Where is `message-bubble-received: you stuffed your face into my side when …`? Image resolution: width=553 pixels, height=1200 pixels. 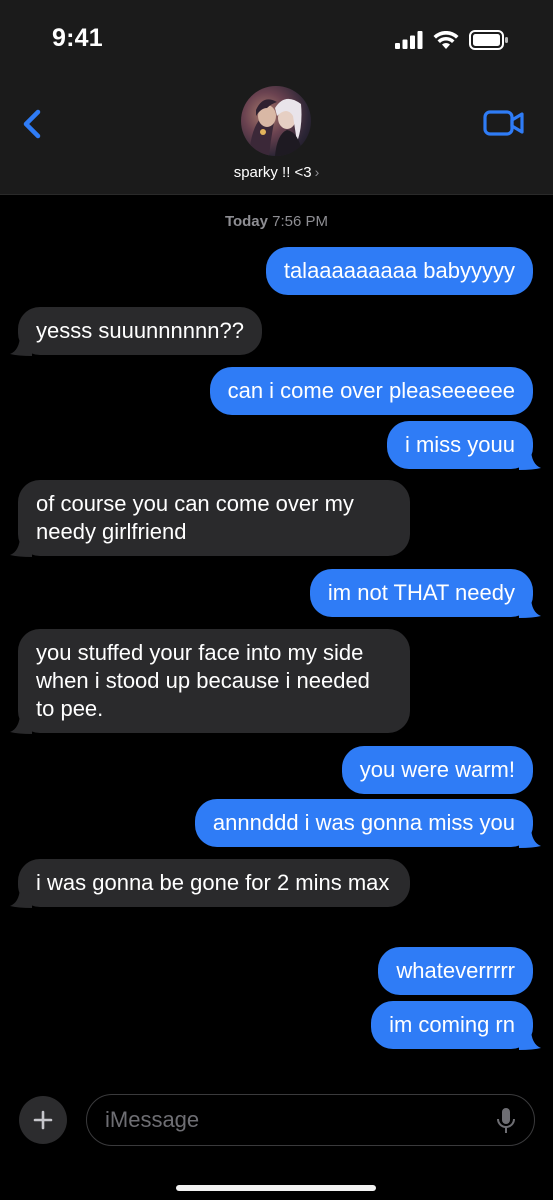
message-bubble-received: you stuffed your face into my side when … is located at coordinates (210, 681).